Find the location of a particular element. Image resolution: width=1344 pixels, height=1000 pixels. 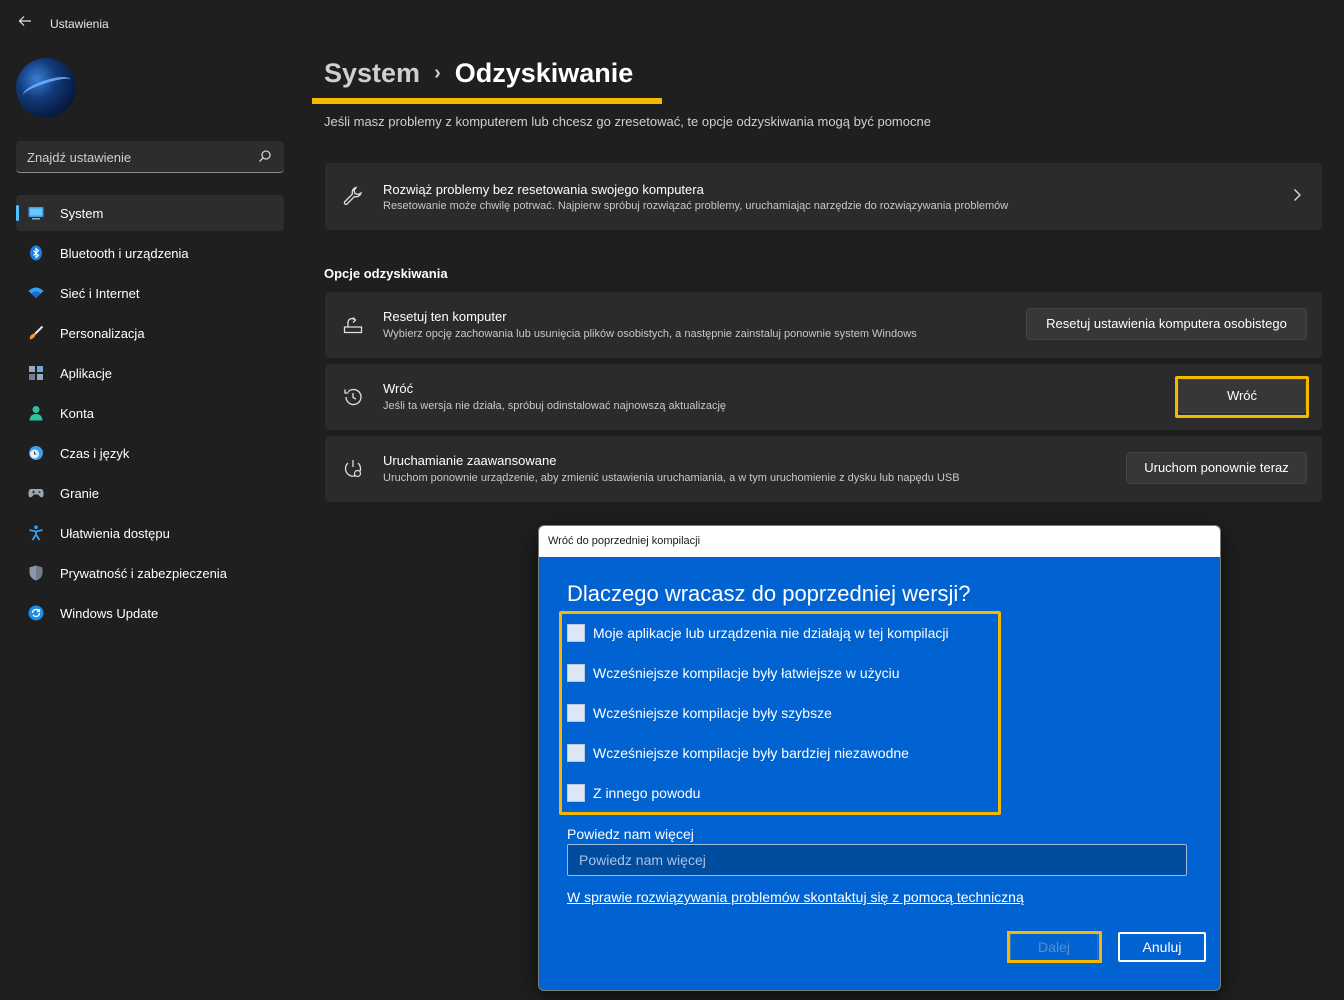

sidebar-item-system: System is located at coordinates (150, 213).